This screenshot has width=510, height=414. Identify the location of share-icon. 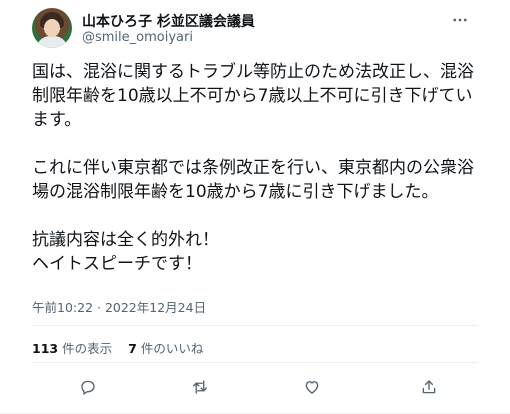
(429, 387).